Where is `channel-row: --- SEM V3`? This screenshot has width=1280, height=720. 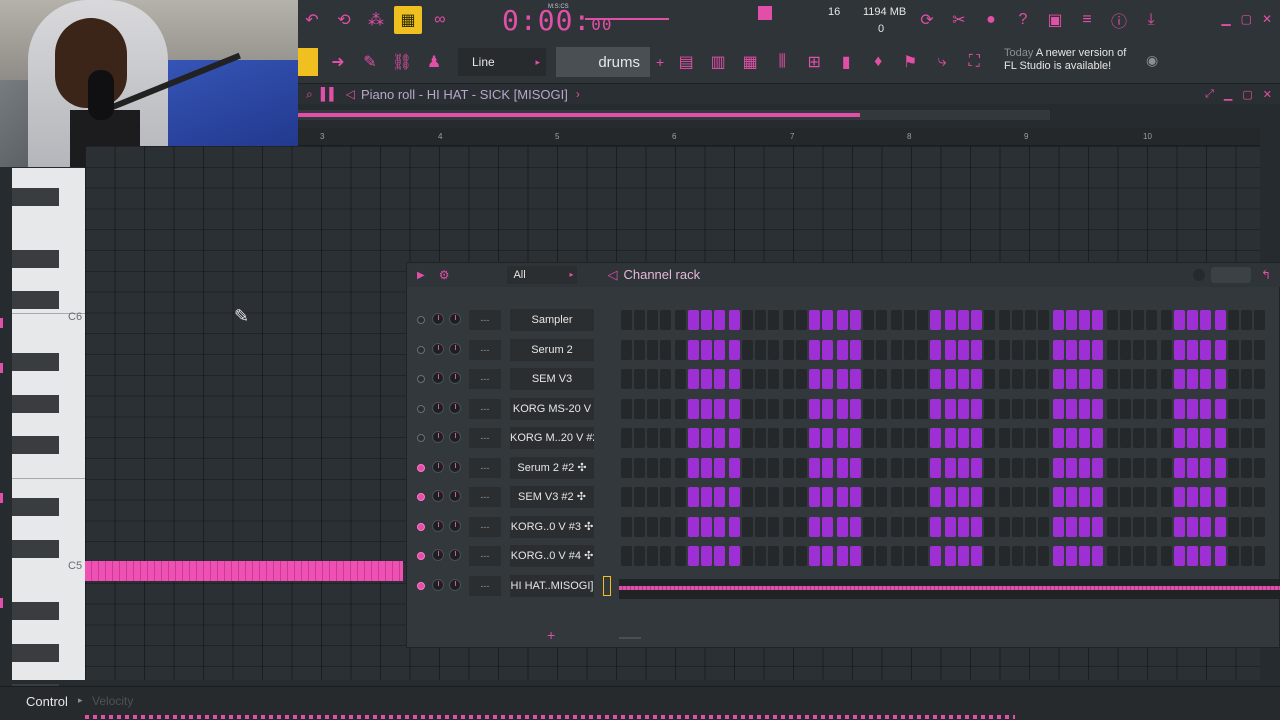
channel-row: --- SEM V3 is located at coordinates (843, 379).